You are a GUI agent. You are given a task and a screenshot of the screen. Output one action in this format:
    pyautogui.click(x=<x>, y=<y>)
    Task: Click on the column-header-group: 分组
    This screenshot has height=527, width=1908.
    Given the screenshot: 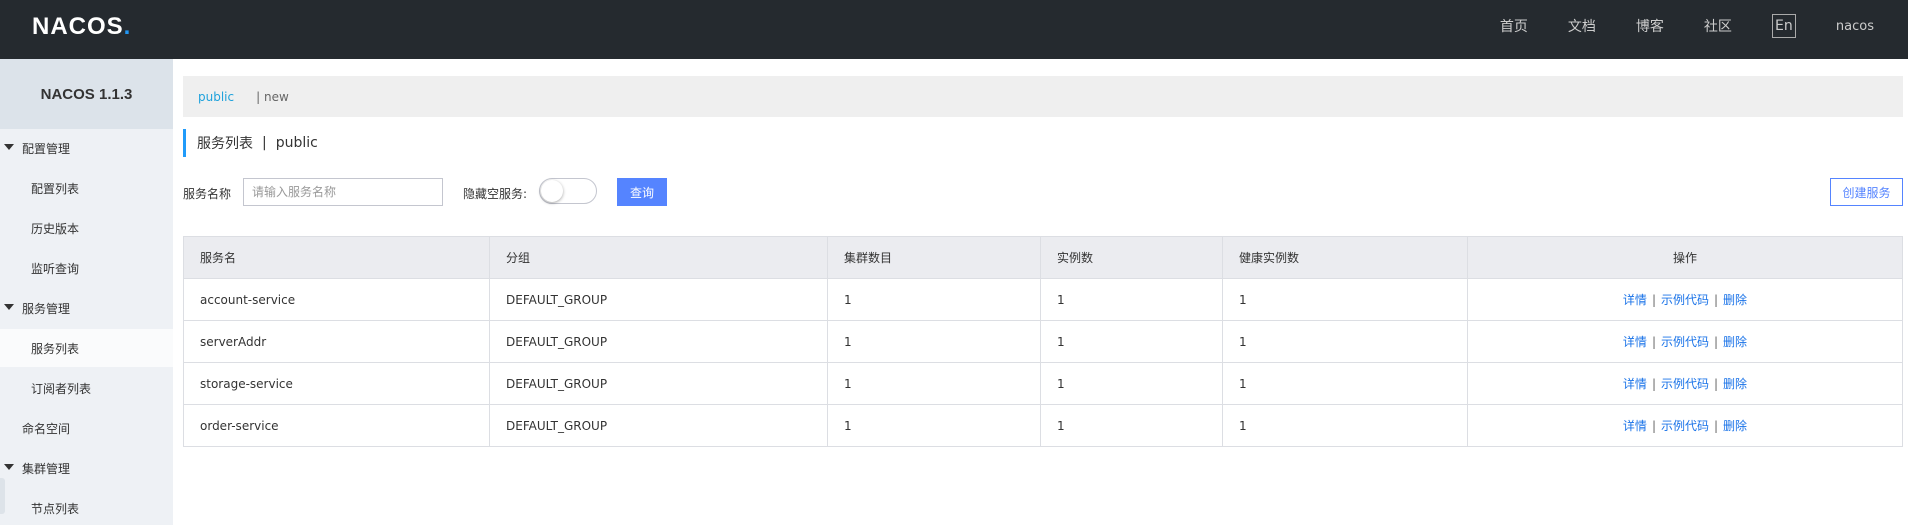 What is the action you would take?
    pyautogui.click(x=658, y=257)
    